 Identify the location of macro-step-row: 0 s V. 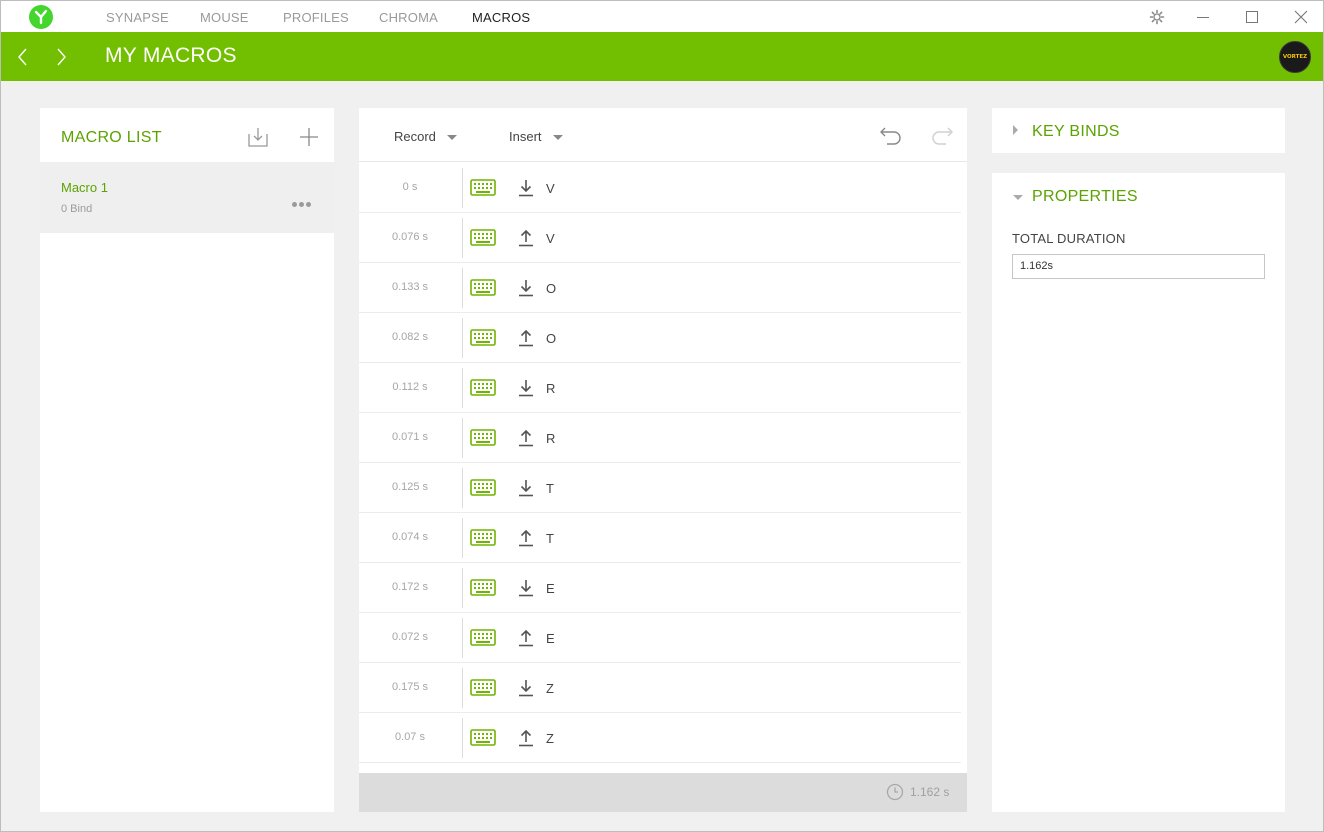
(660, 188).